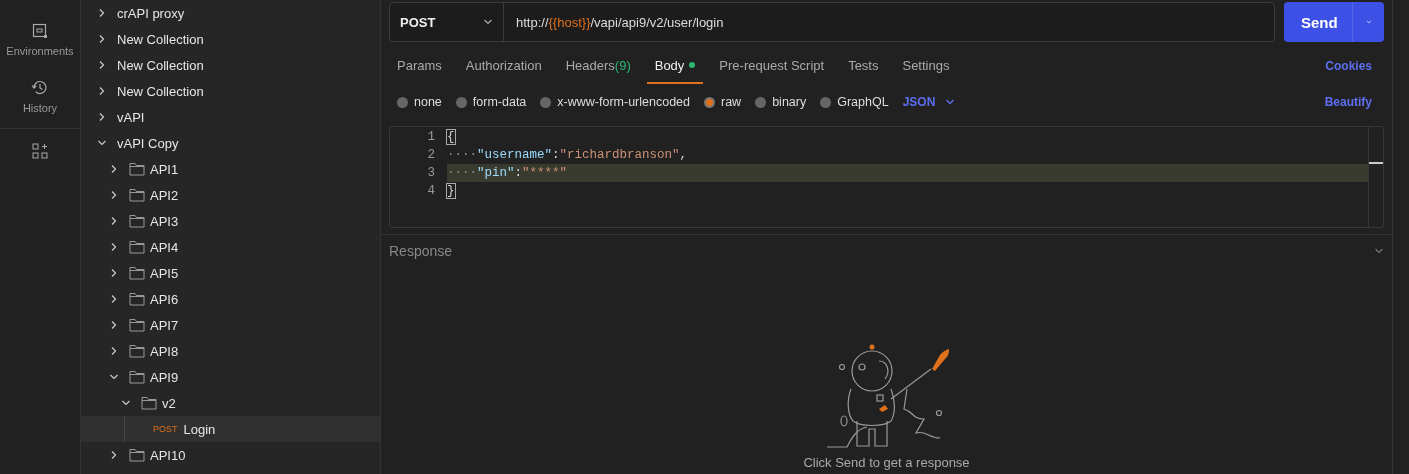 This screenshot has width=1409, height=474. What do you see at coordinates (615, 102) in the screenshot?
I see `body-type-radio: x-www-form-urlencoded` at bounding box center [615, 102].